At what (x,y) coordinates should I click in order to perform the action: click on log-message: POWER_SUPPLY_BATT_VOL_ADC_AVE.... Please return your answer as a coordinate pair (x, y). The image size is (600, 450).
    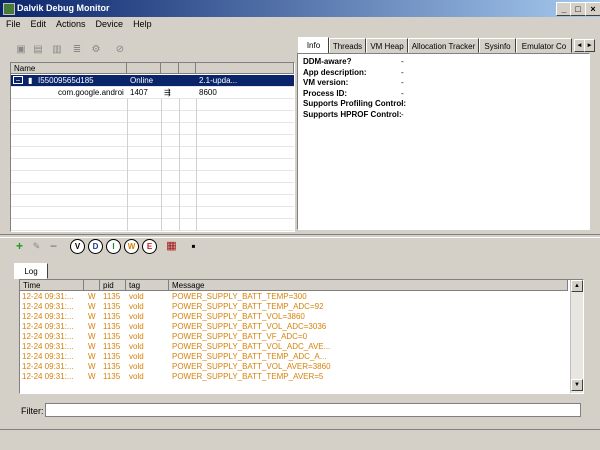
    Looking at the image, I should click on (251, 346).